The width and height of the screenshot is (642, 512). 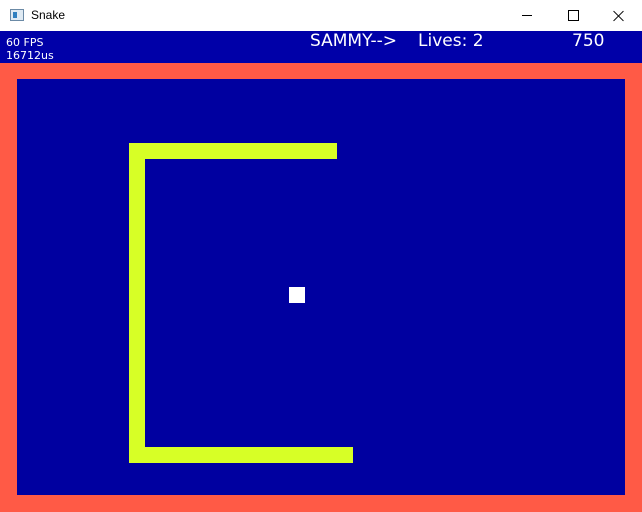 What do you see at coordinates (30, 55) in the screenshot?
I see `frame-time: 16712us` at bounding box center [30, 55].